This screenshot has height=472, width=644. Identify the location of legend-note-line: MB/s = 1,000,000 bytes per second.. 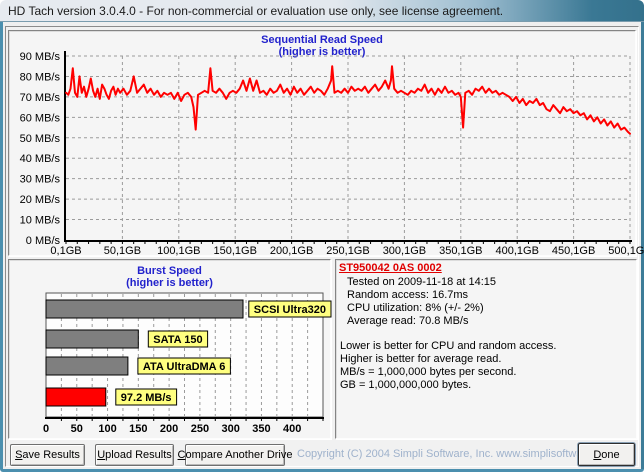
(428, 372).